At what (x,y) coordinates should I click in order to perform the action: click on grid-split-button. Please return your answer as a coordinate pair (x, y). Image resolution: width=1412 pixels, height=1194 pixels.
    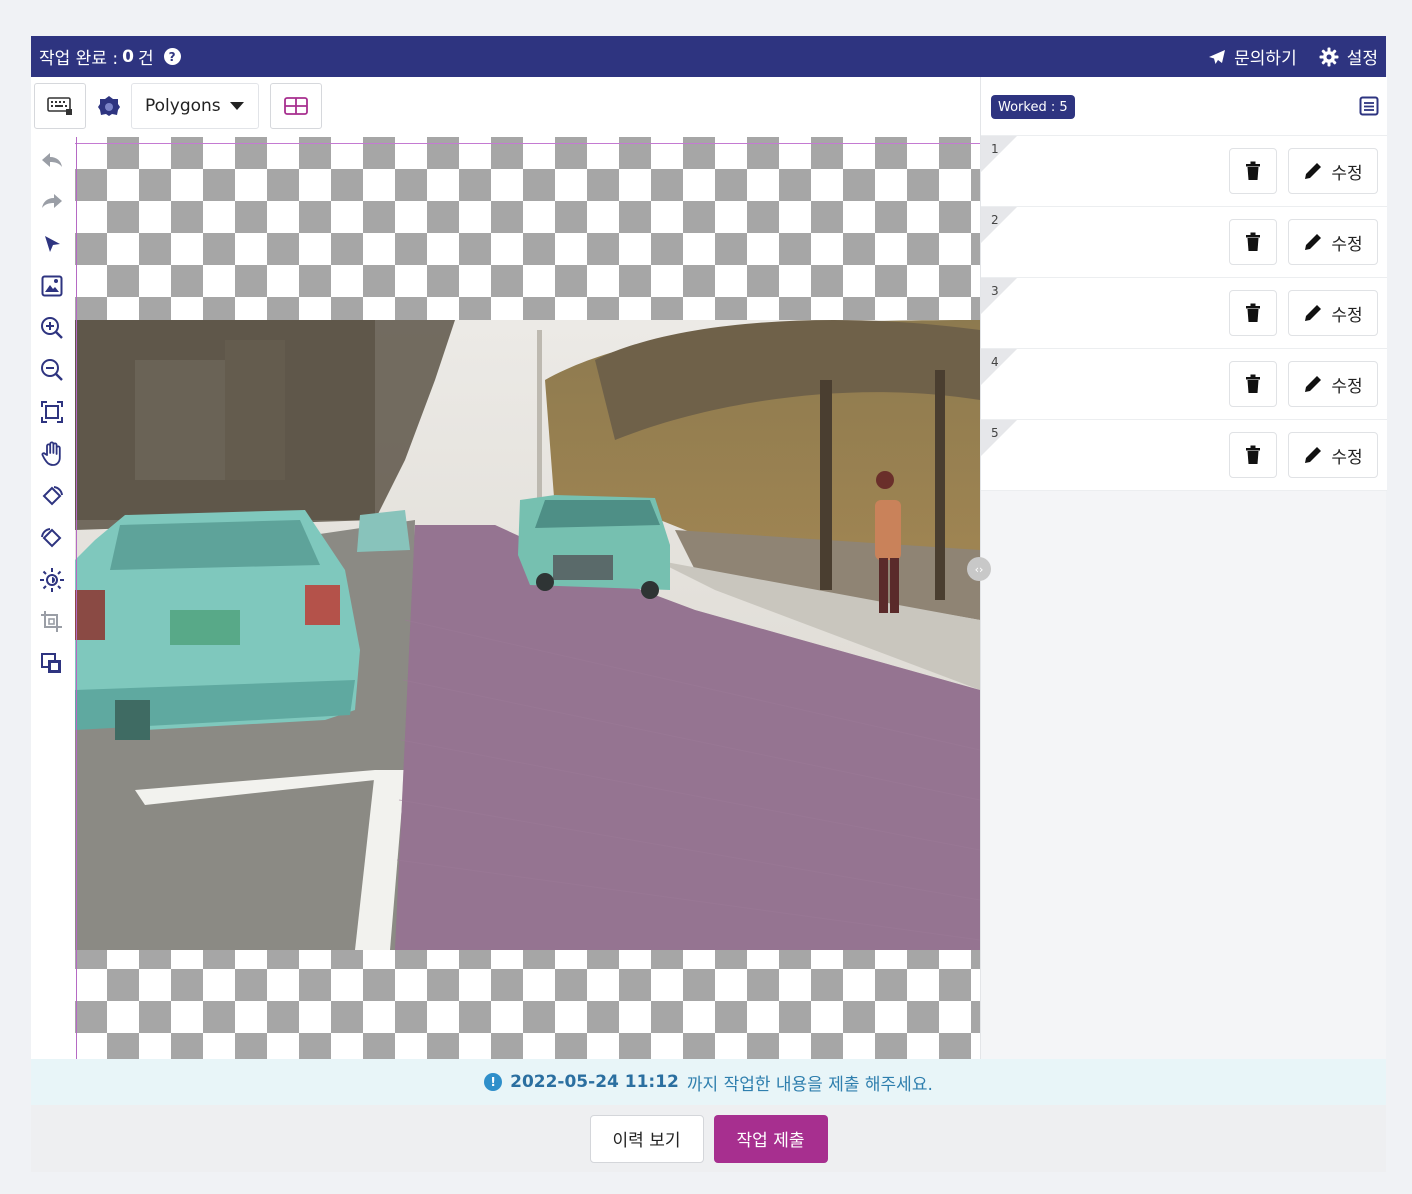
    Looking at the image, I should click on (296, 106).